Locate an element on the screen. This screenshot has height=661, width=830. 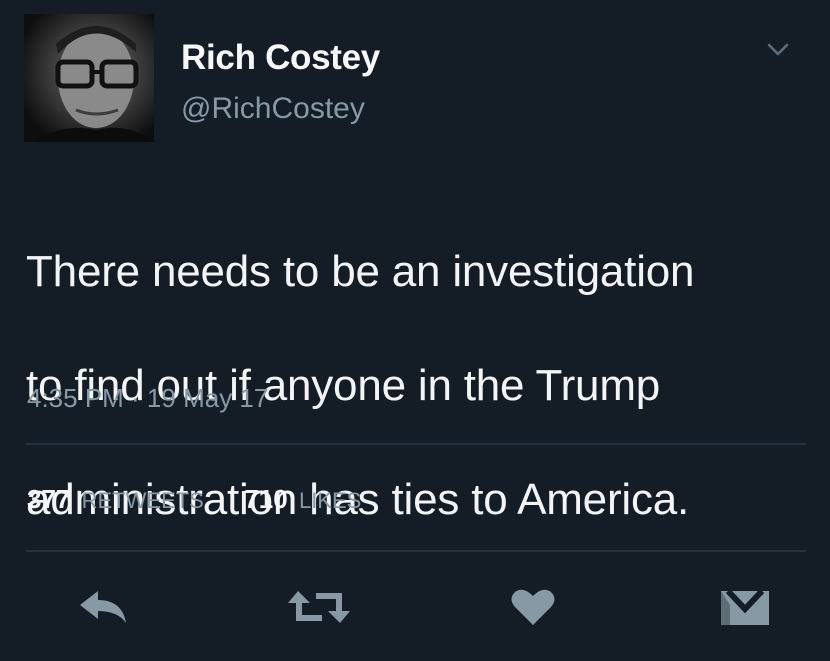
like-button is located at coordinates (533, 607).